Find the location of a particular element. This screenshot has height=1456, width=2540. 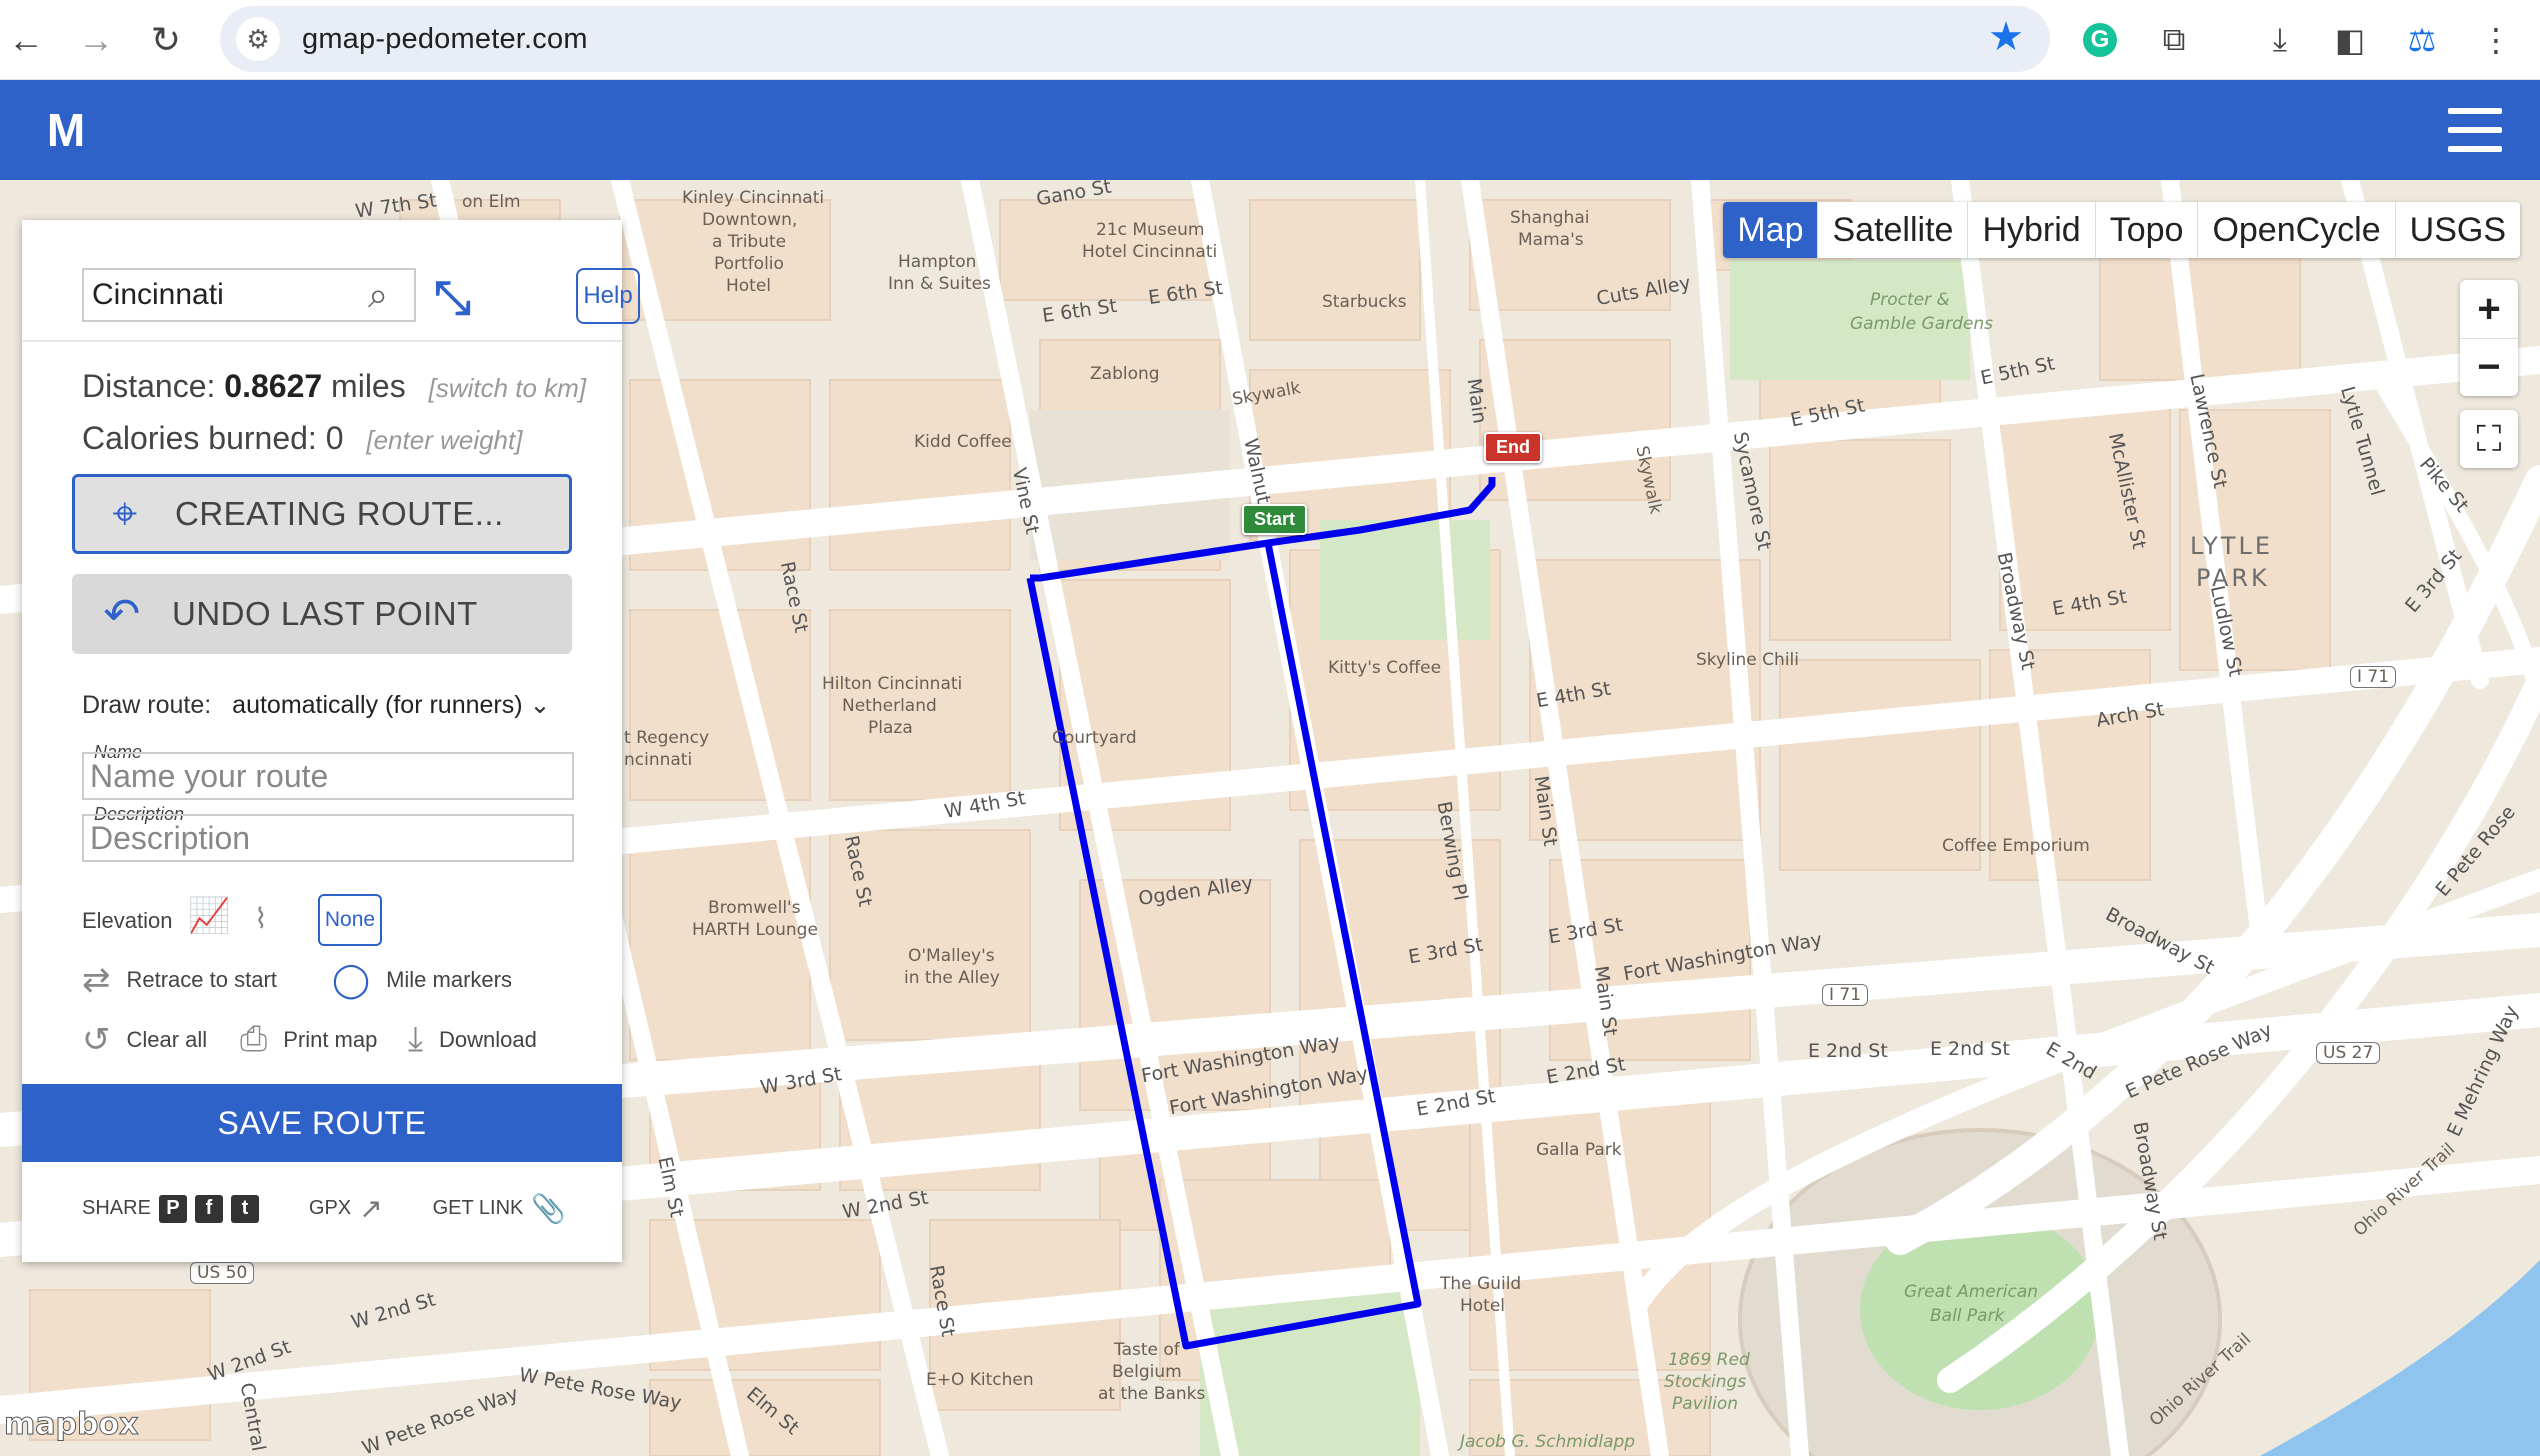

profile-icon: ⚖ is located at coordinates (2422, 40).